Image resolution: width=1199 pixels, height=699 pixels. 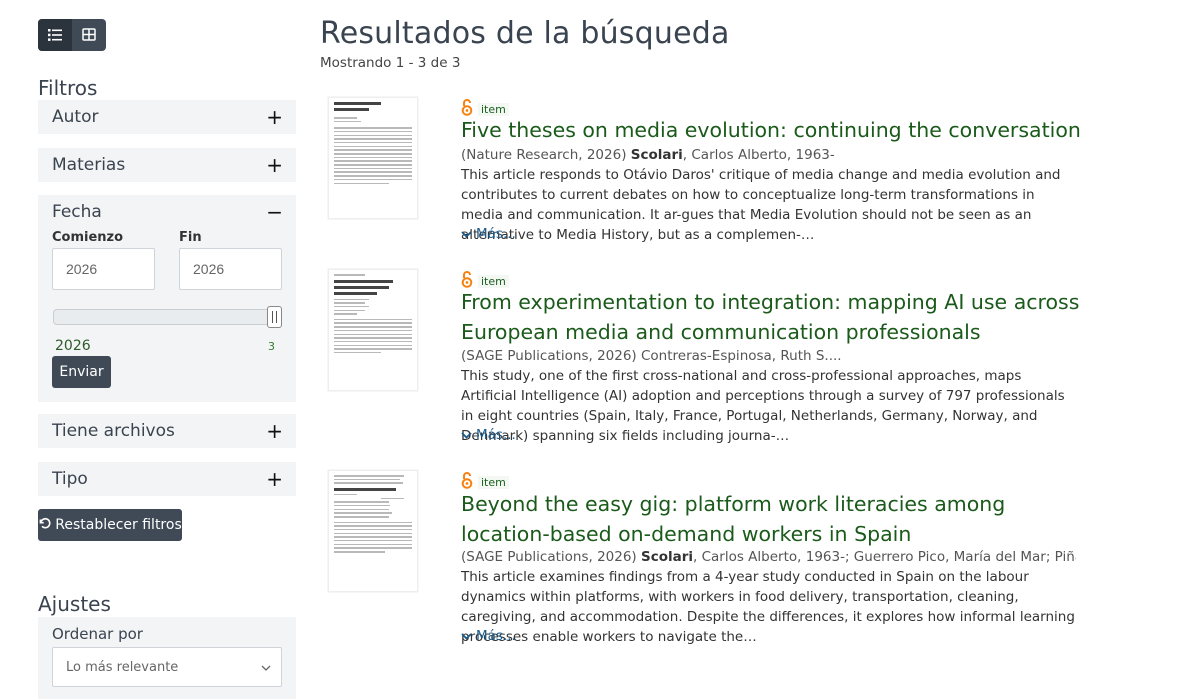 I want to click on facet-autor: Autor +, so click(x=167, y=117).